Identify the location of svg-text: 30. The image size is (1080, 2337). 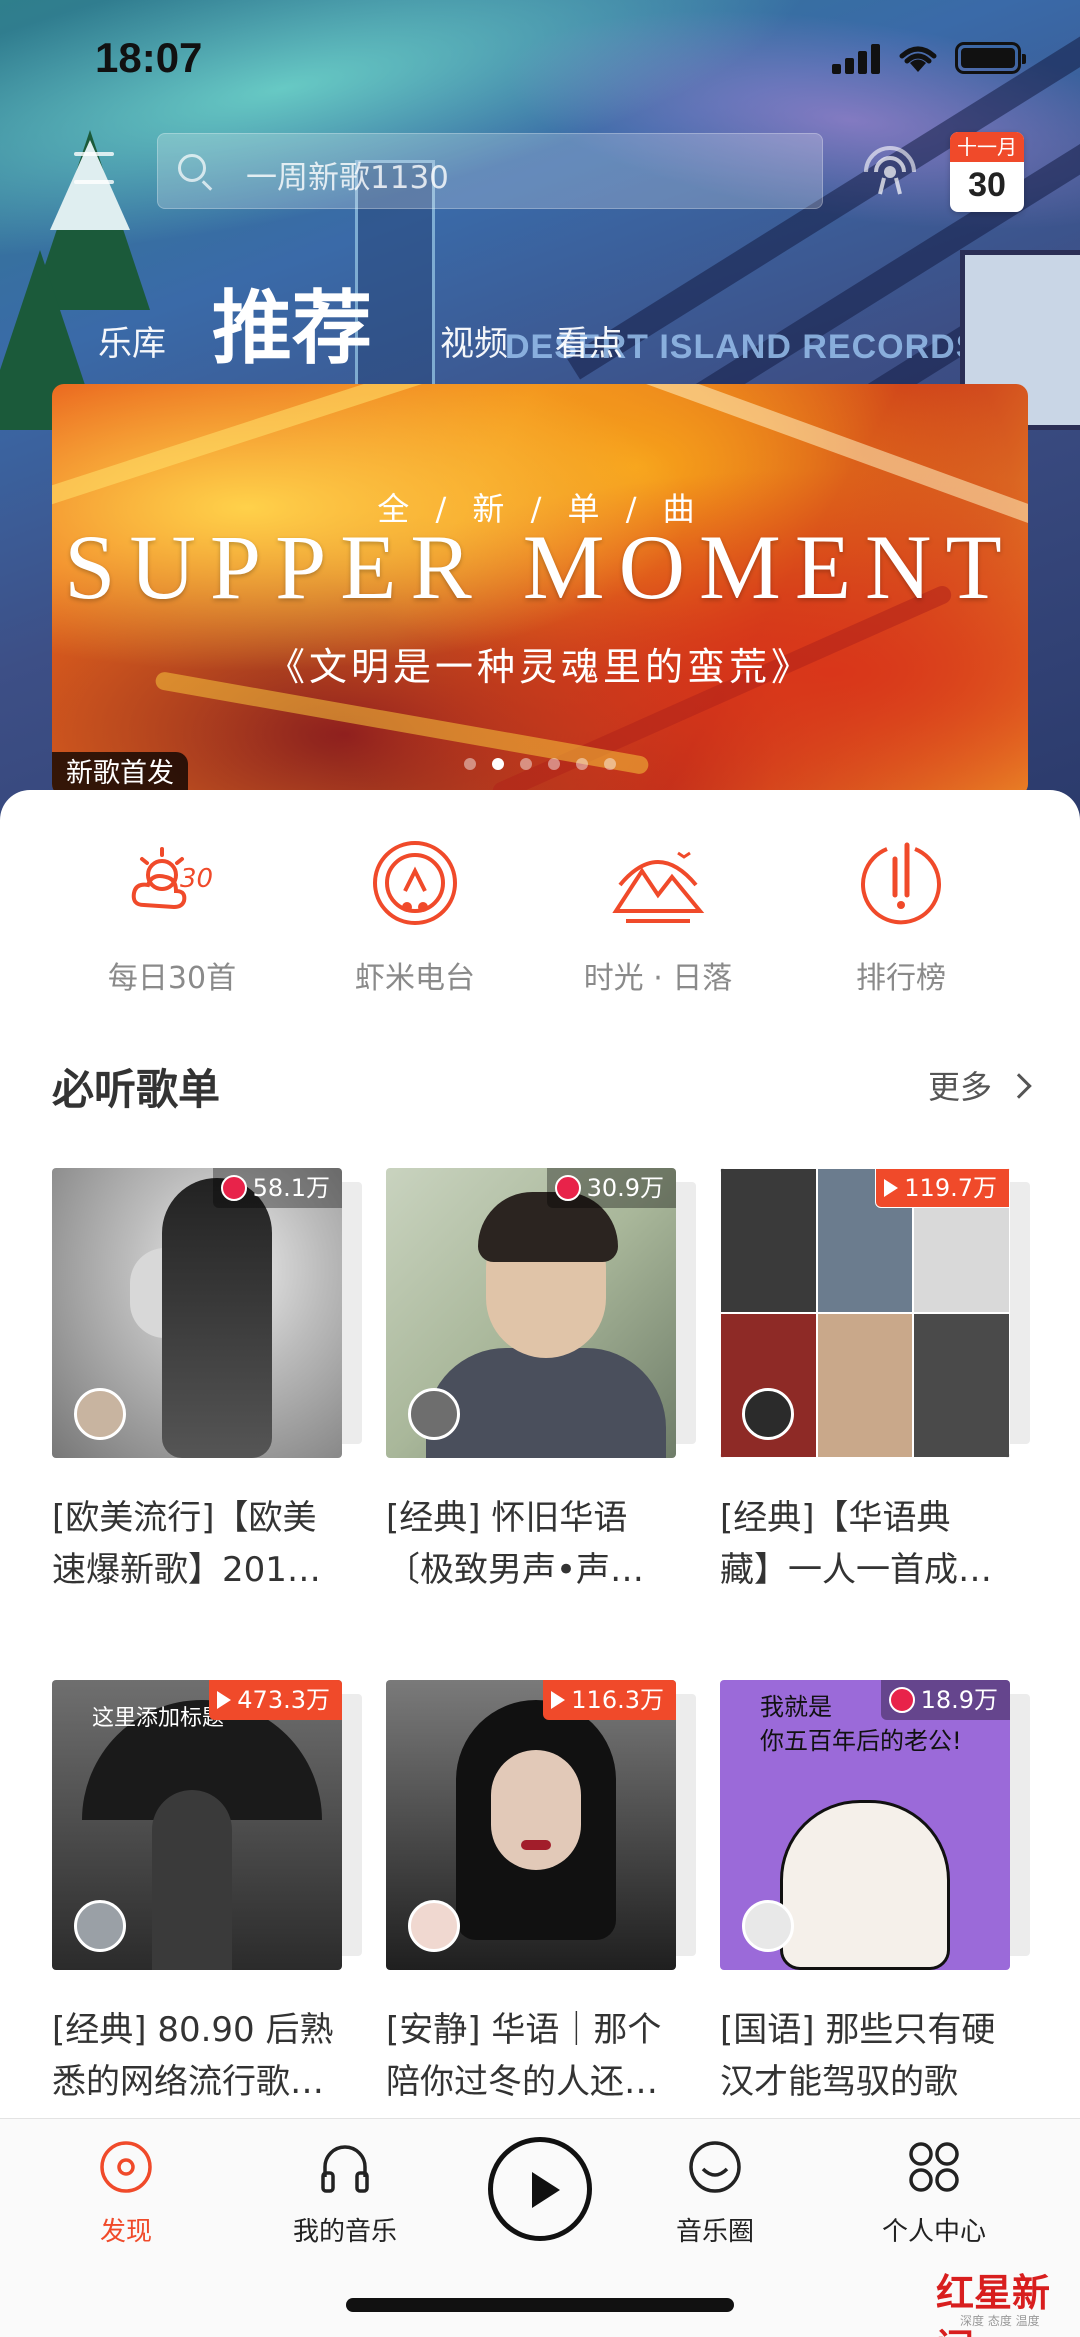
(196, 879).